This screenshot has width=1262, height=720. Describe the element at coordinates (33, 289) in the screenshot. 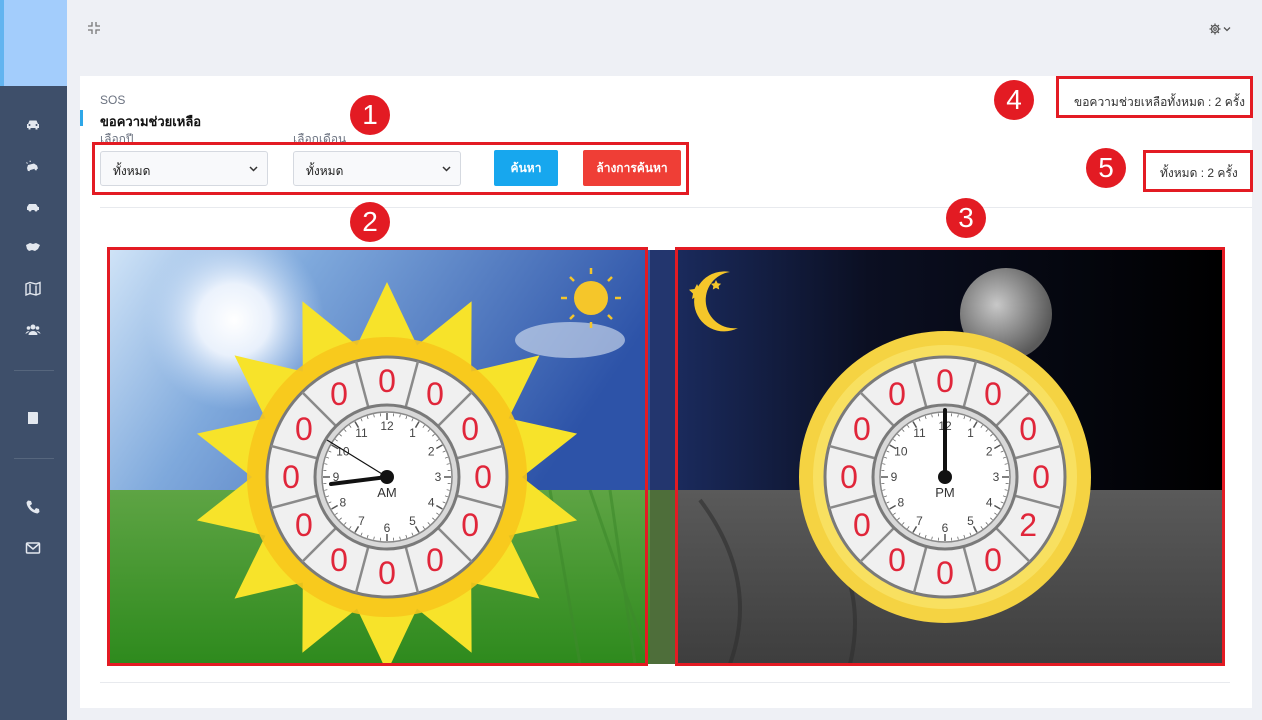

I see `map-icon` at that location.